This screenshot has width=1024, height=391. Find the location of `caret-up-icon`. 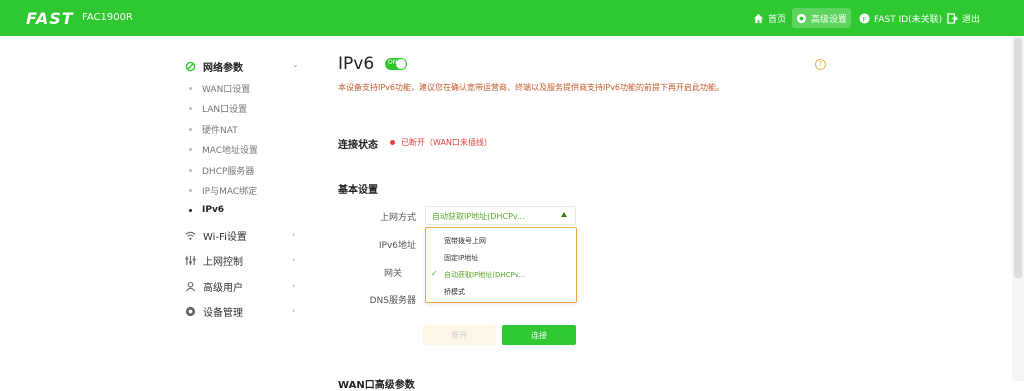

caret-up-icon is located at coordinates (564, 214).